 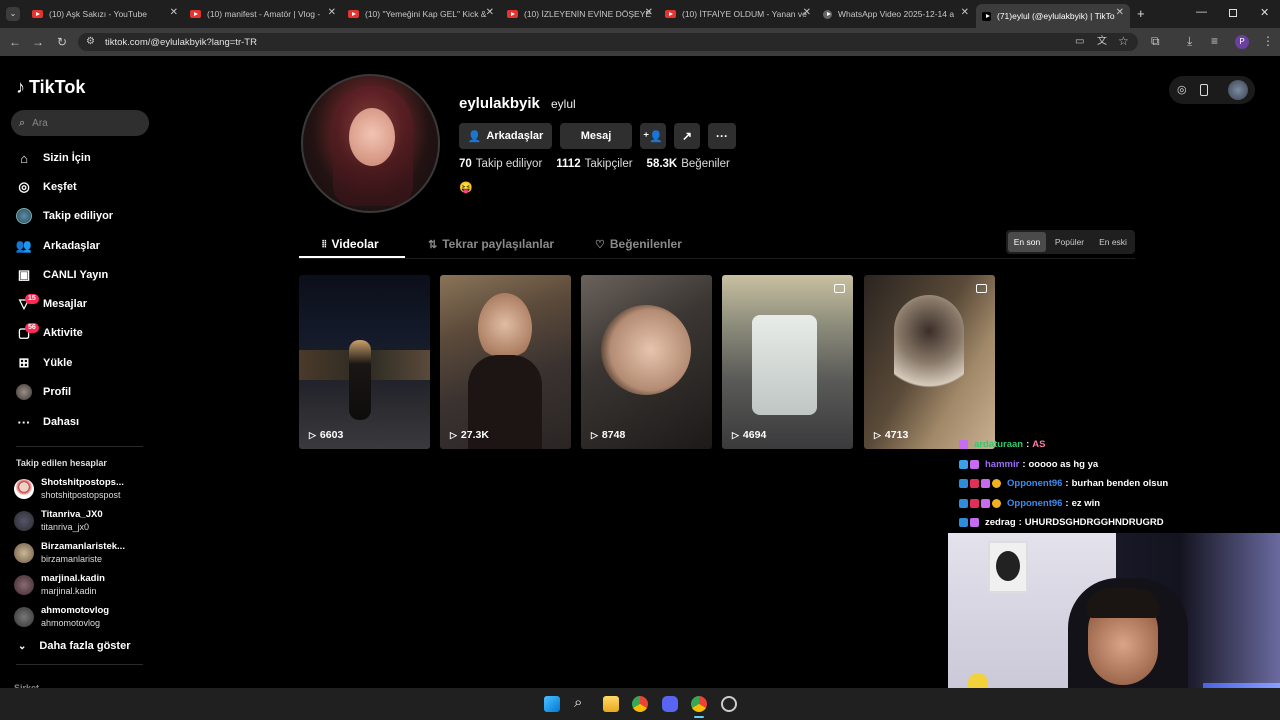 I want to click on browser-tab: (10) İZLEYENİN EVİNE DÖŞEYE ✕, so click(x=580, y=14).